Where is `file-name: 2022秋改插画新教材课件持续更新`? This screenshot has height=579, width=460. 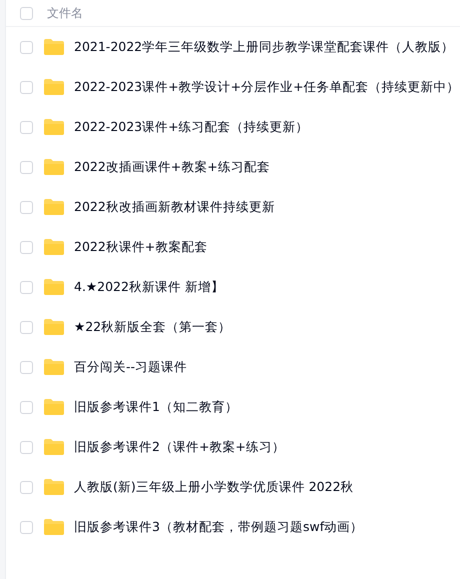
file-name: 2022秋改插画新教材课件持续更新 is located at coordinates (174, 207).